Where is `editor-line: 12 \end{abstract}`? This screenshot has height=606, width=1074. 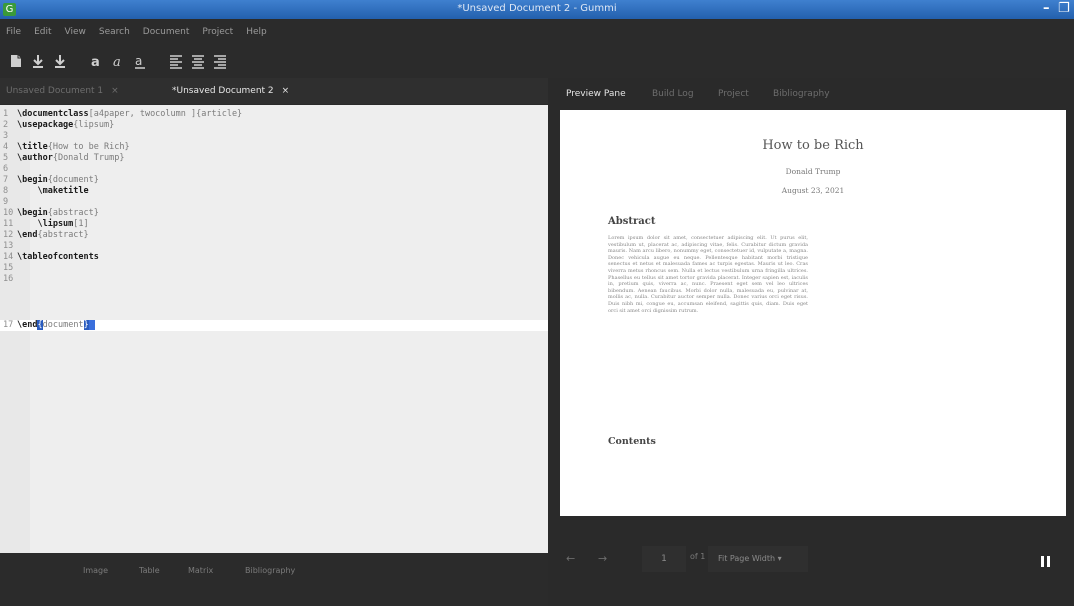
editor-line: 12 \end{abstract} is located at coordinates (274, 235).